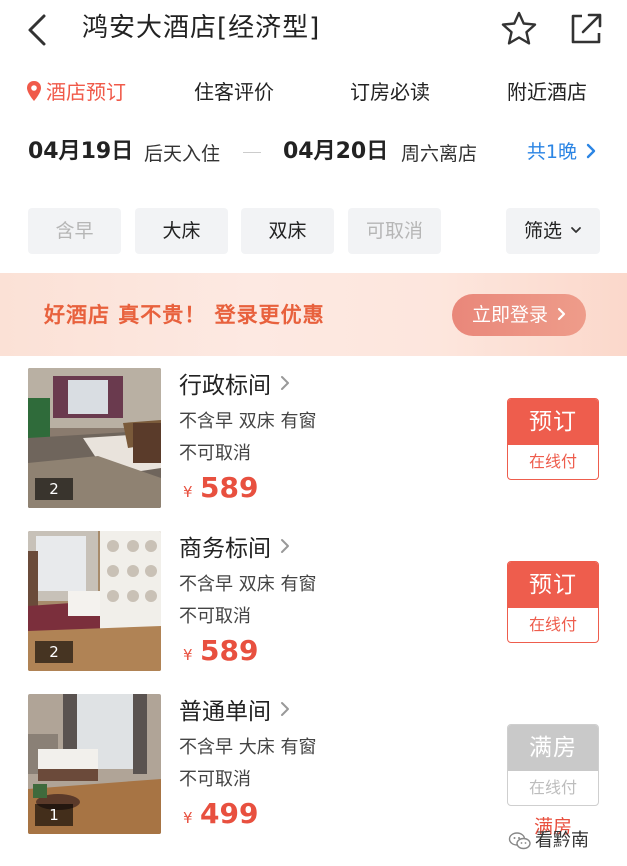 The image size is (627, 866). I want to click on sold-out-button: 满房 在线付, so click(553, 765).